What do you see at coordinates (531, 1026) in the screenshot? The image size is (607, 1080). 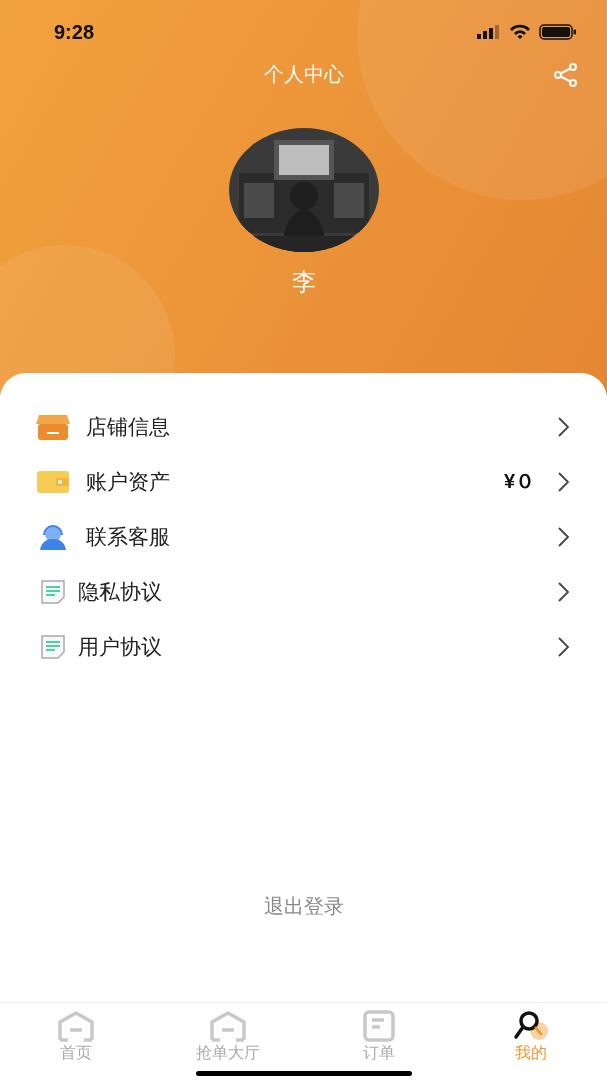 I see `person-search-icon` at bounding box center [531, 1026].